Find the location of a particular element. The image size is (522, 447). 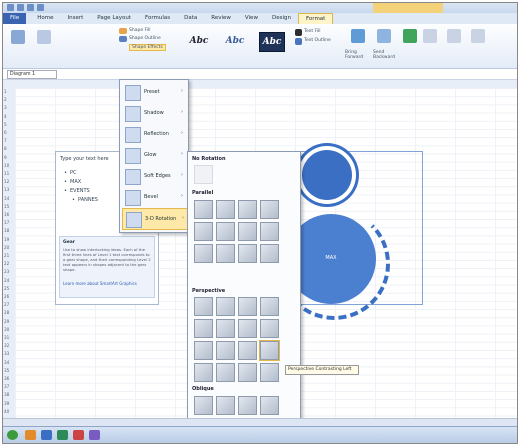

size-icon is located at coordinates (478, 36).